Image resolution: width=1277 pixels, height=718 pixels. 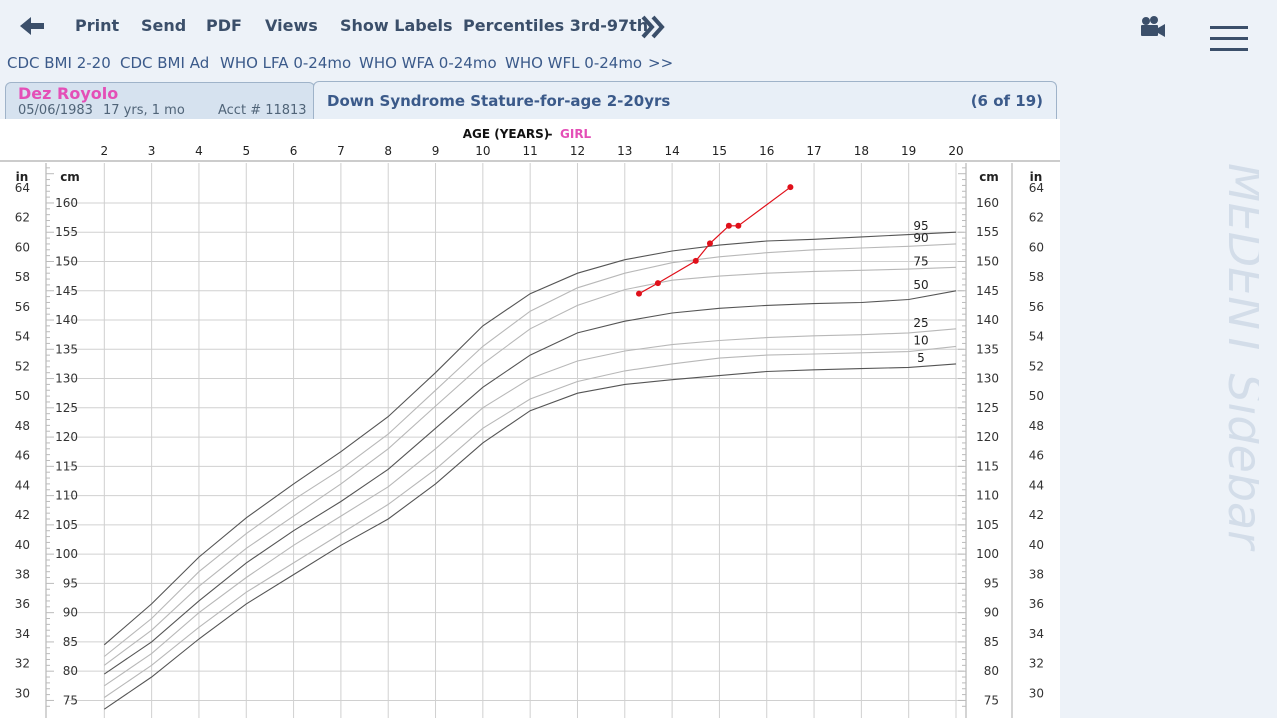 What do you see at coordinates (1036, 277) in the screenshot?
I see `y-tick-label-in-right: 58` at bounding box center [1036, 277].